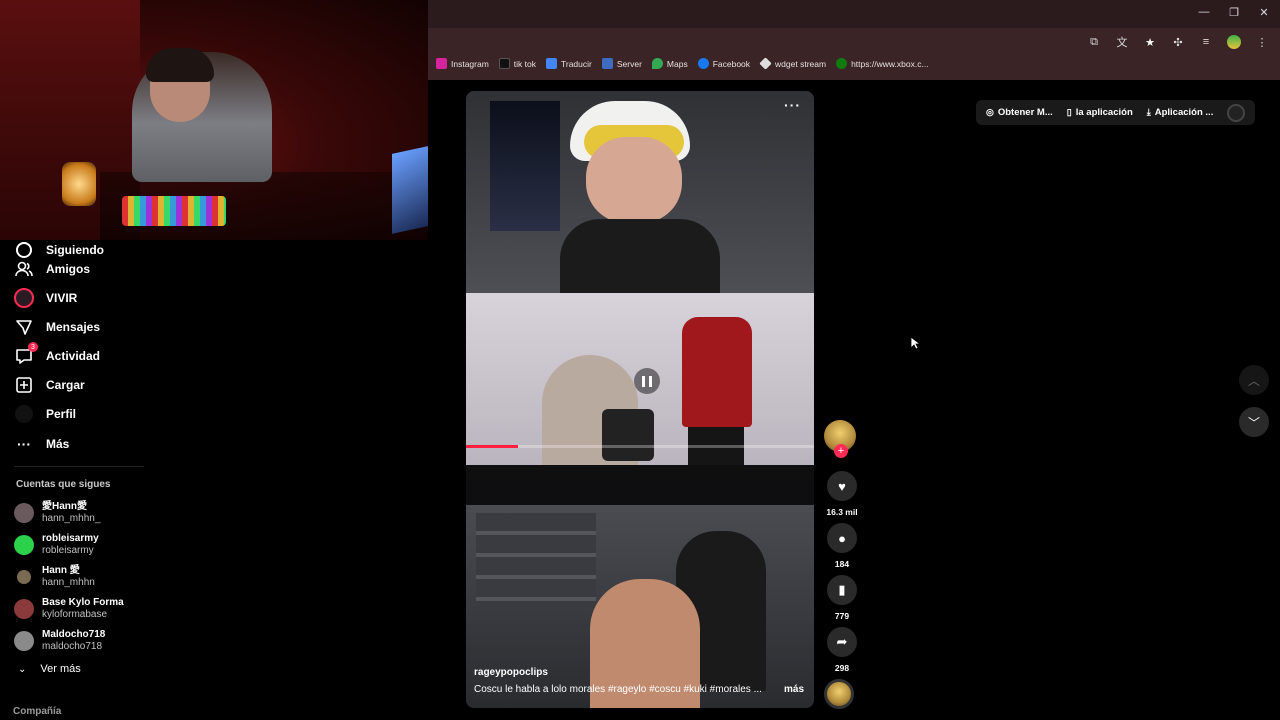 This screenshot has height=720, width=1280. What do you see at coordinates (61, 414) in the screenshot?
I see `nav-profile-label: Perfil` at bounding box center [61, 414].